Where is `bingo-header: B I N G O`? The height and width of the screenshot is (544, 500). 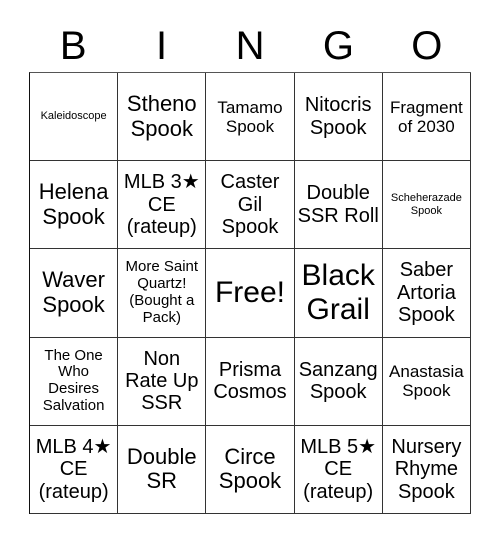 bingo-header: B I N G O is located at coordinates (250, 46).